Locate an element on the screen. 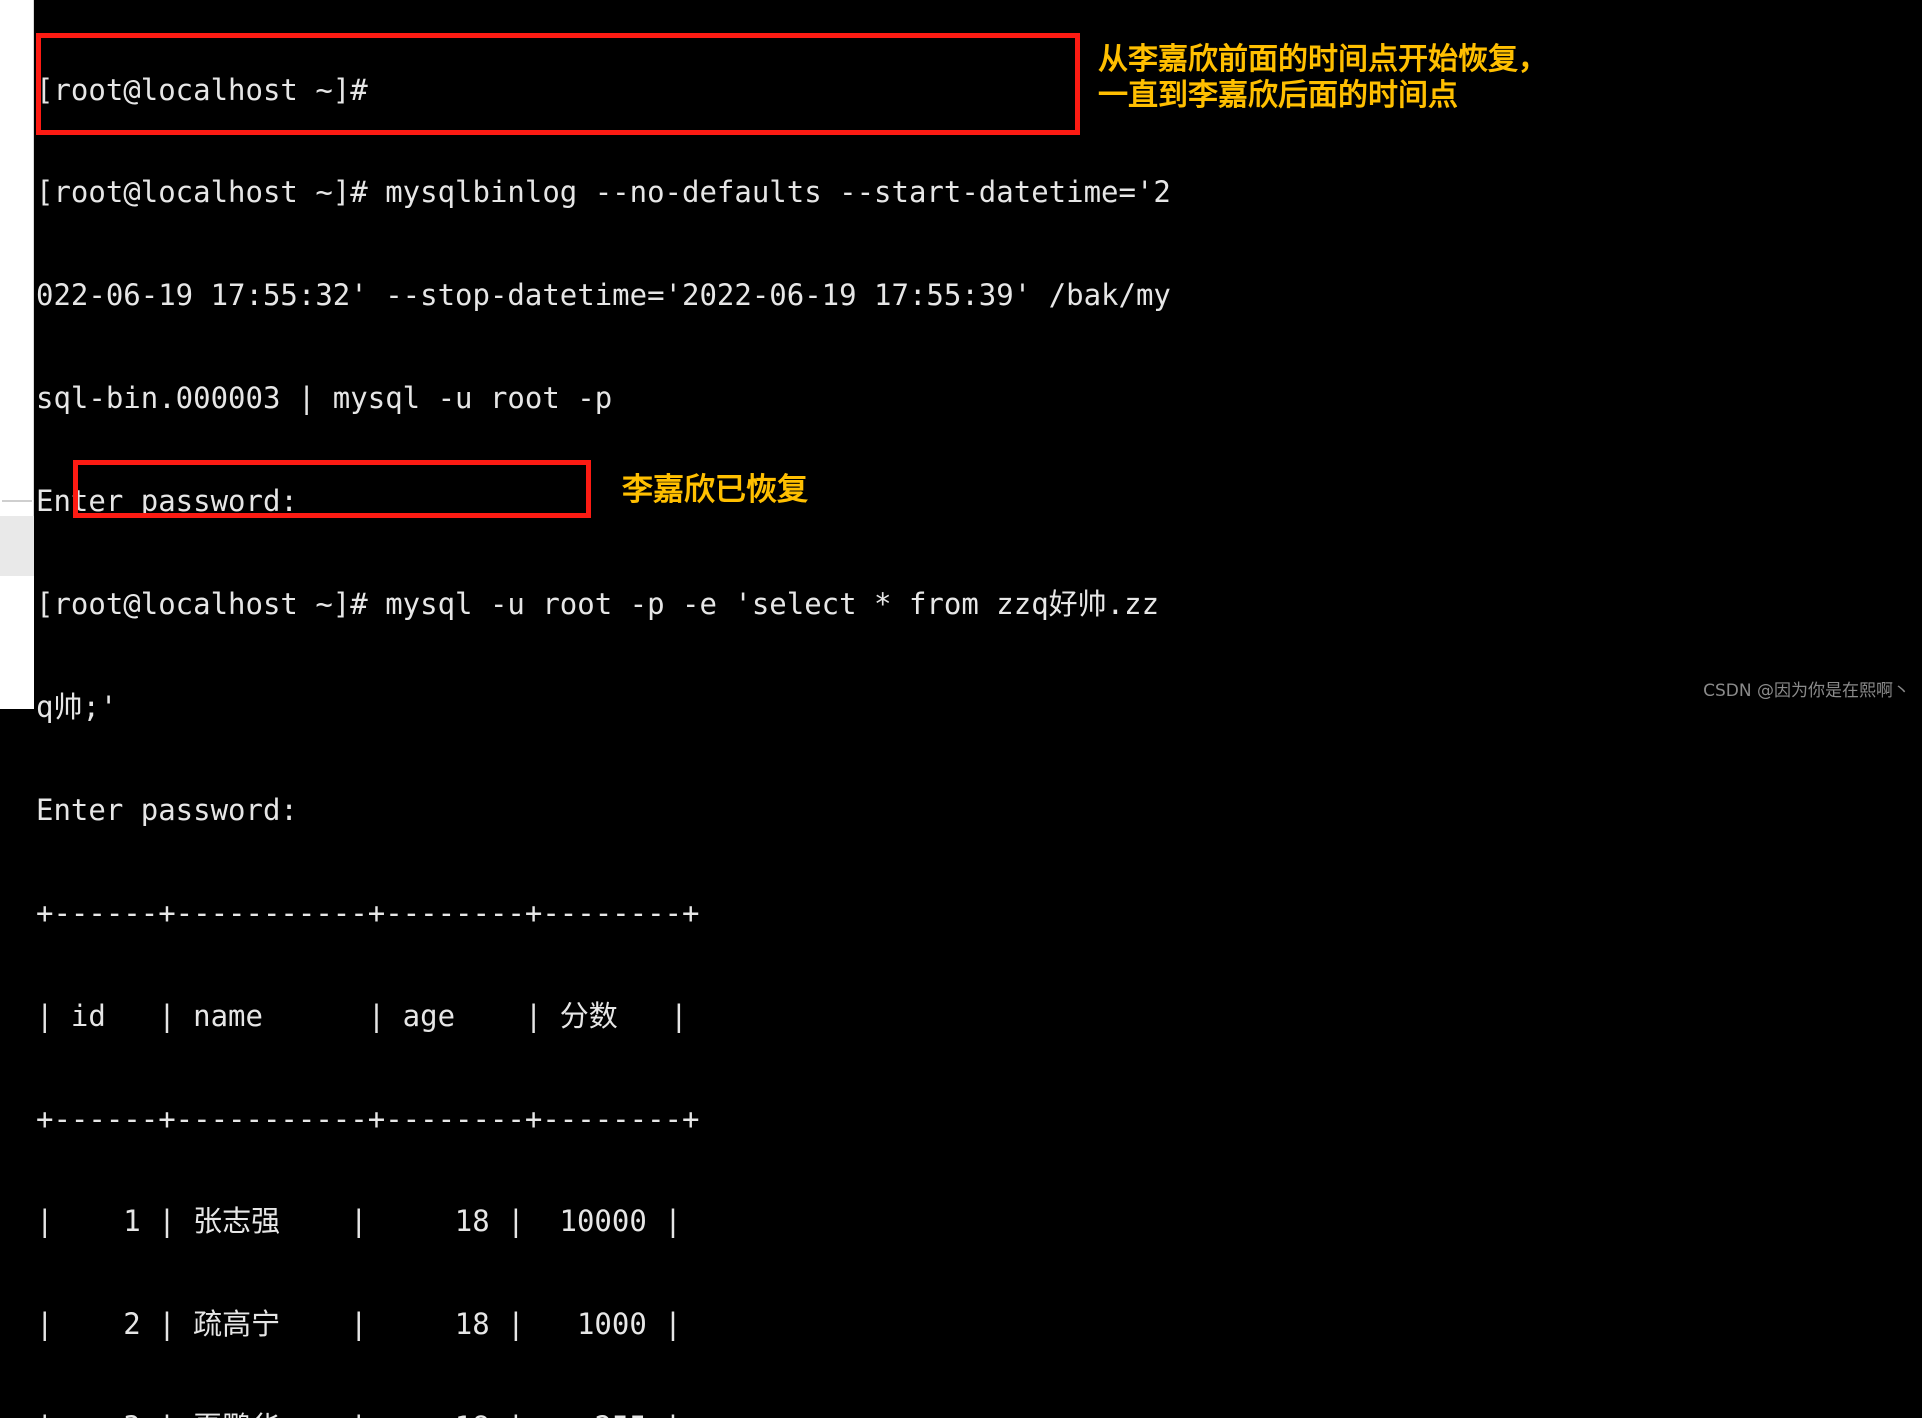  terminal-line-command-3: sql-bin.000003 | mysql -u root -p is located at coordinates (324, 398).